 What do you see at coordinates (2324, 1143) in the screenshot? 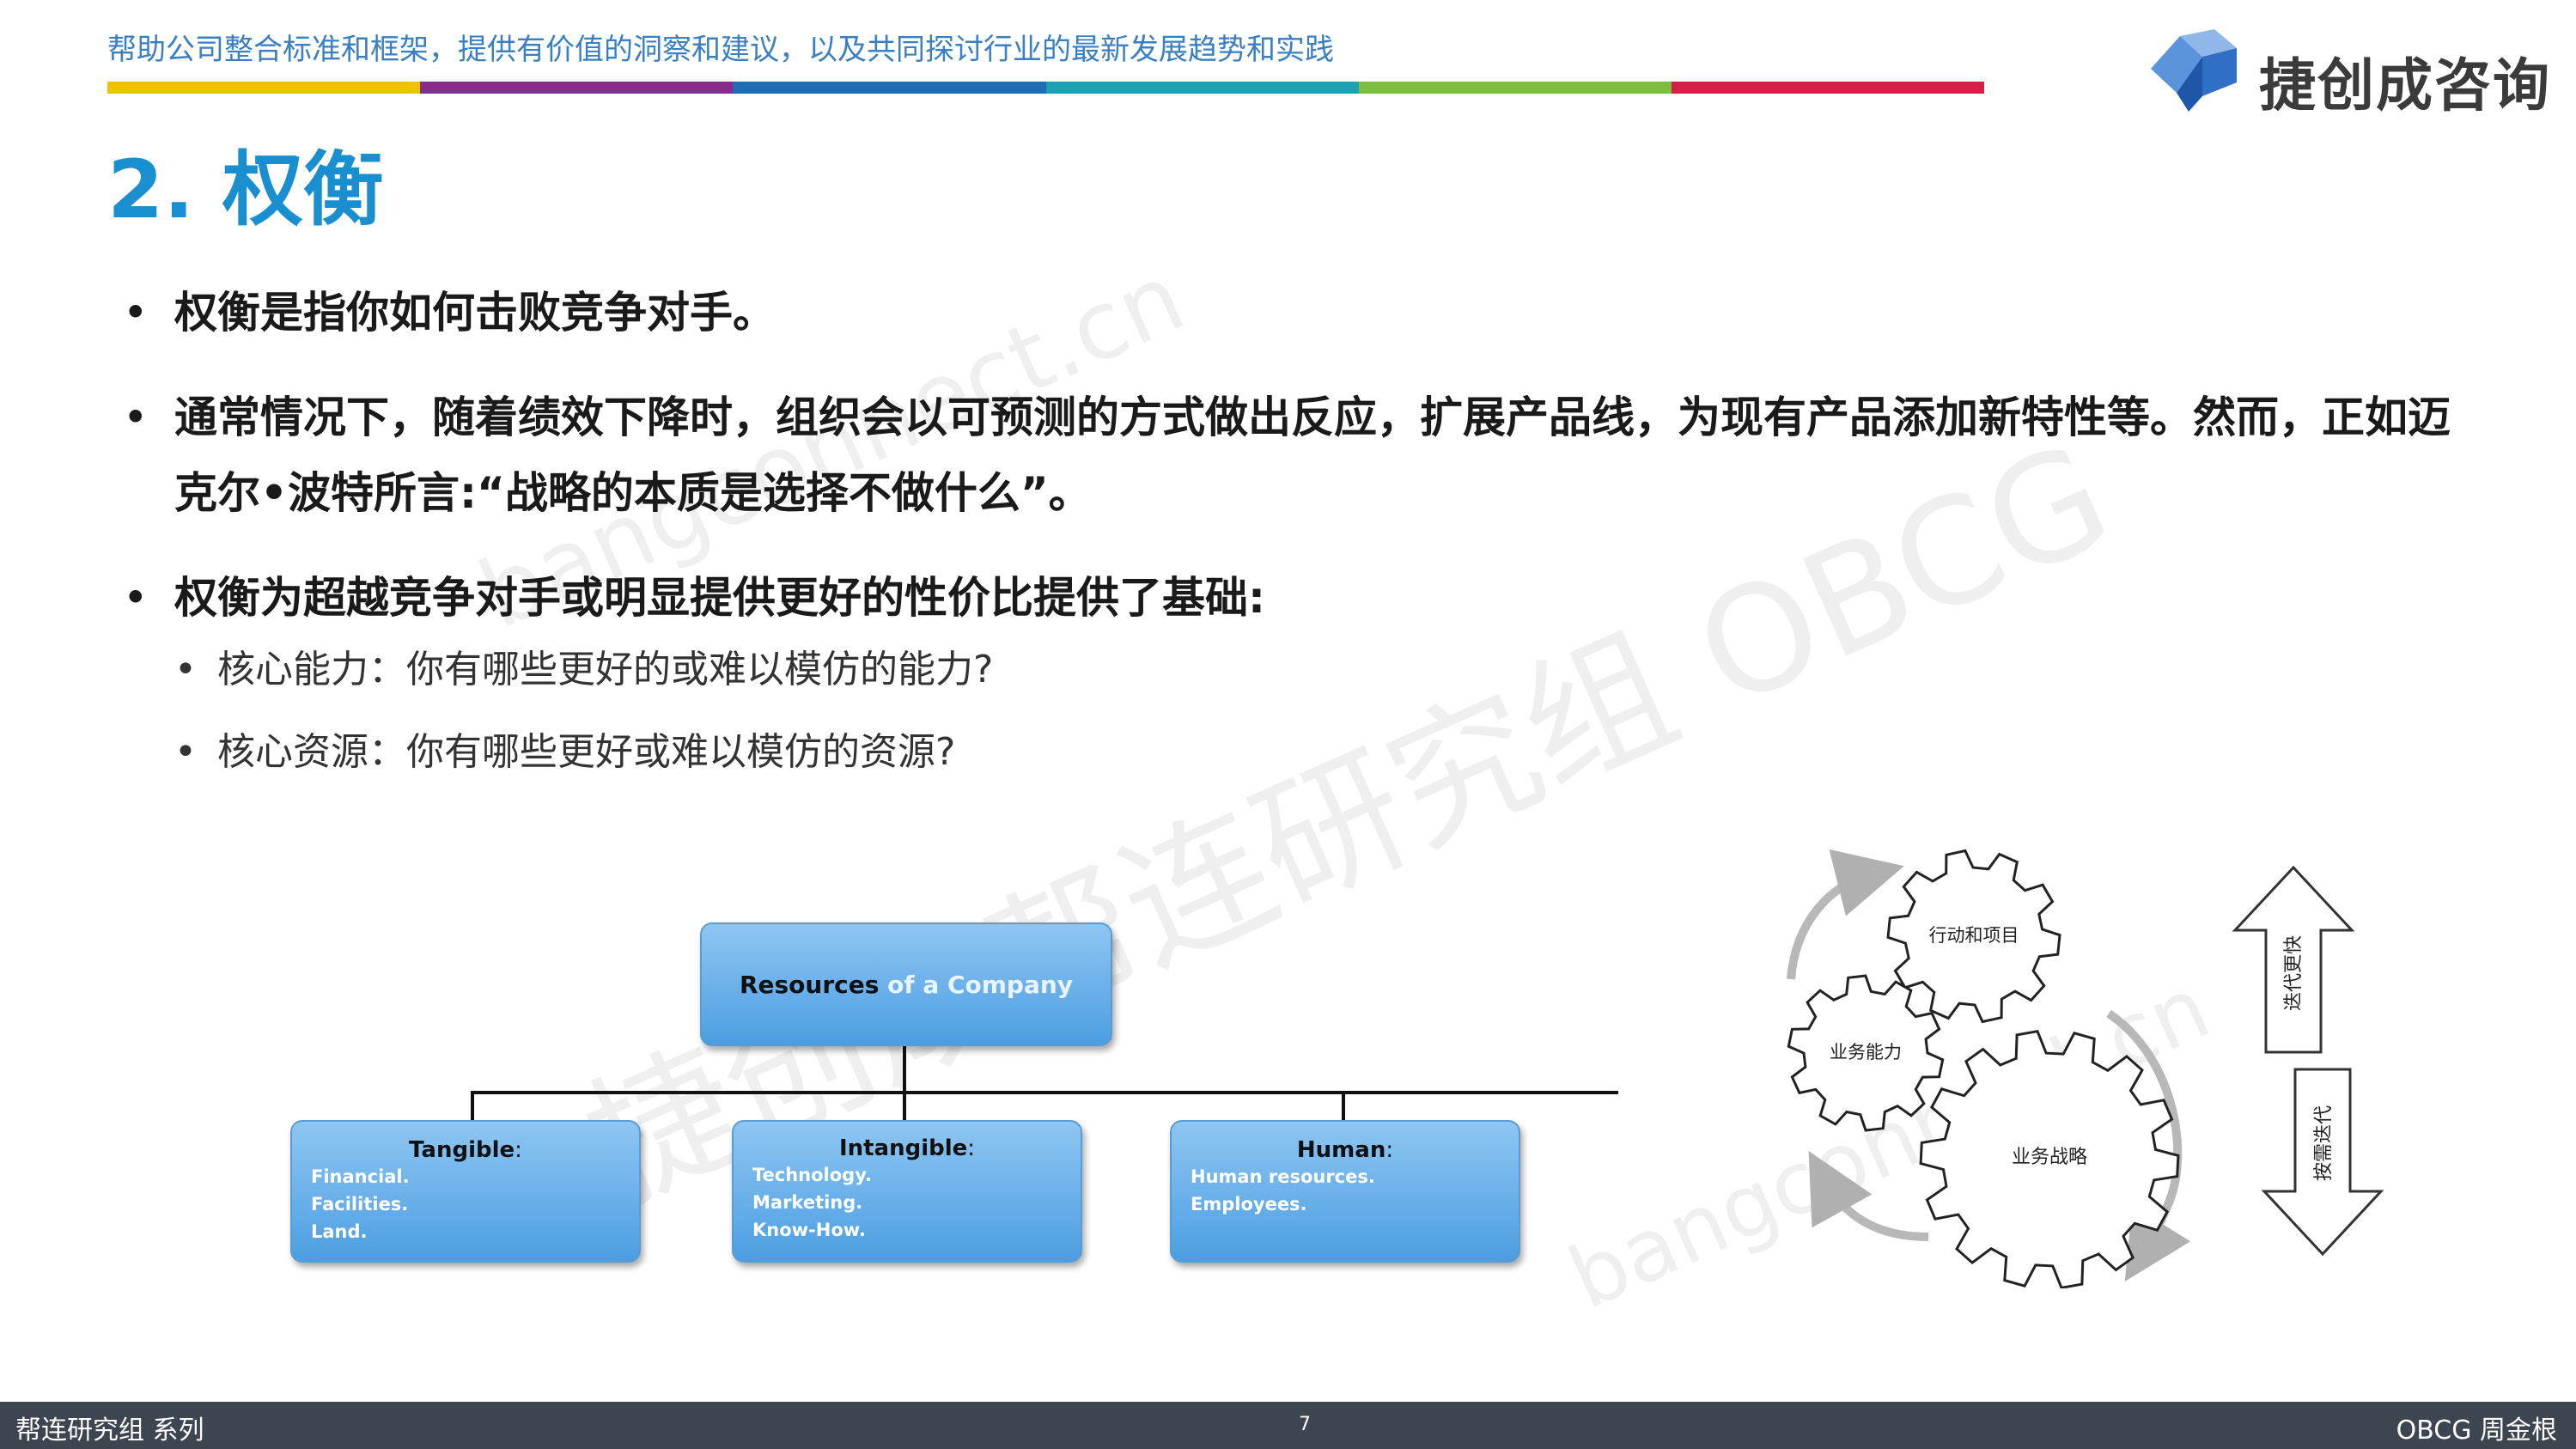
I see `down-arrow-label: 按需迭代` at bounding box center [2324, 1143].